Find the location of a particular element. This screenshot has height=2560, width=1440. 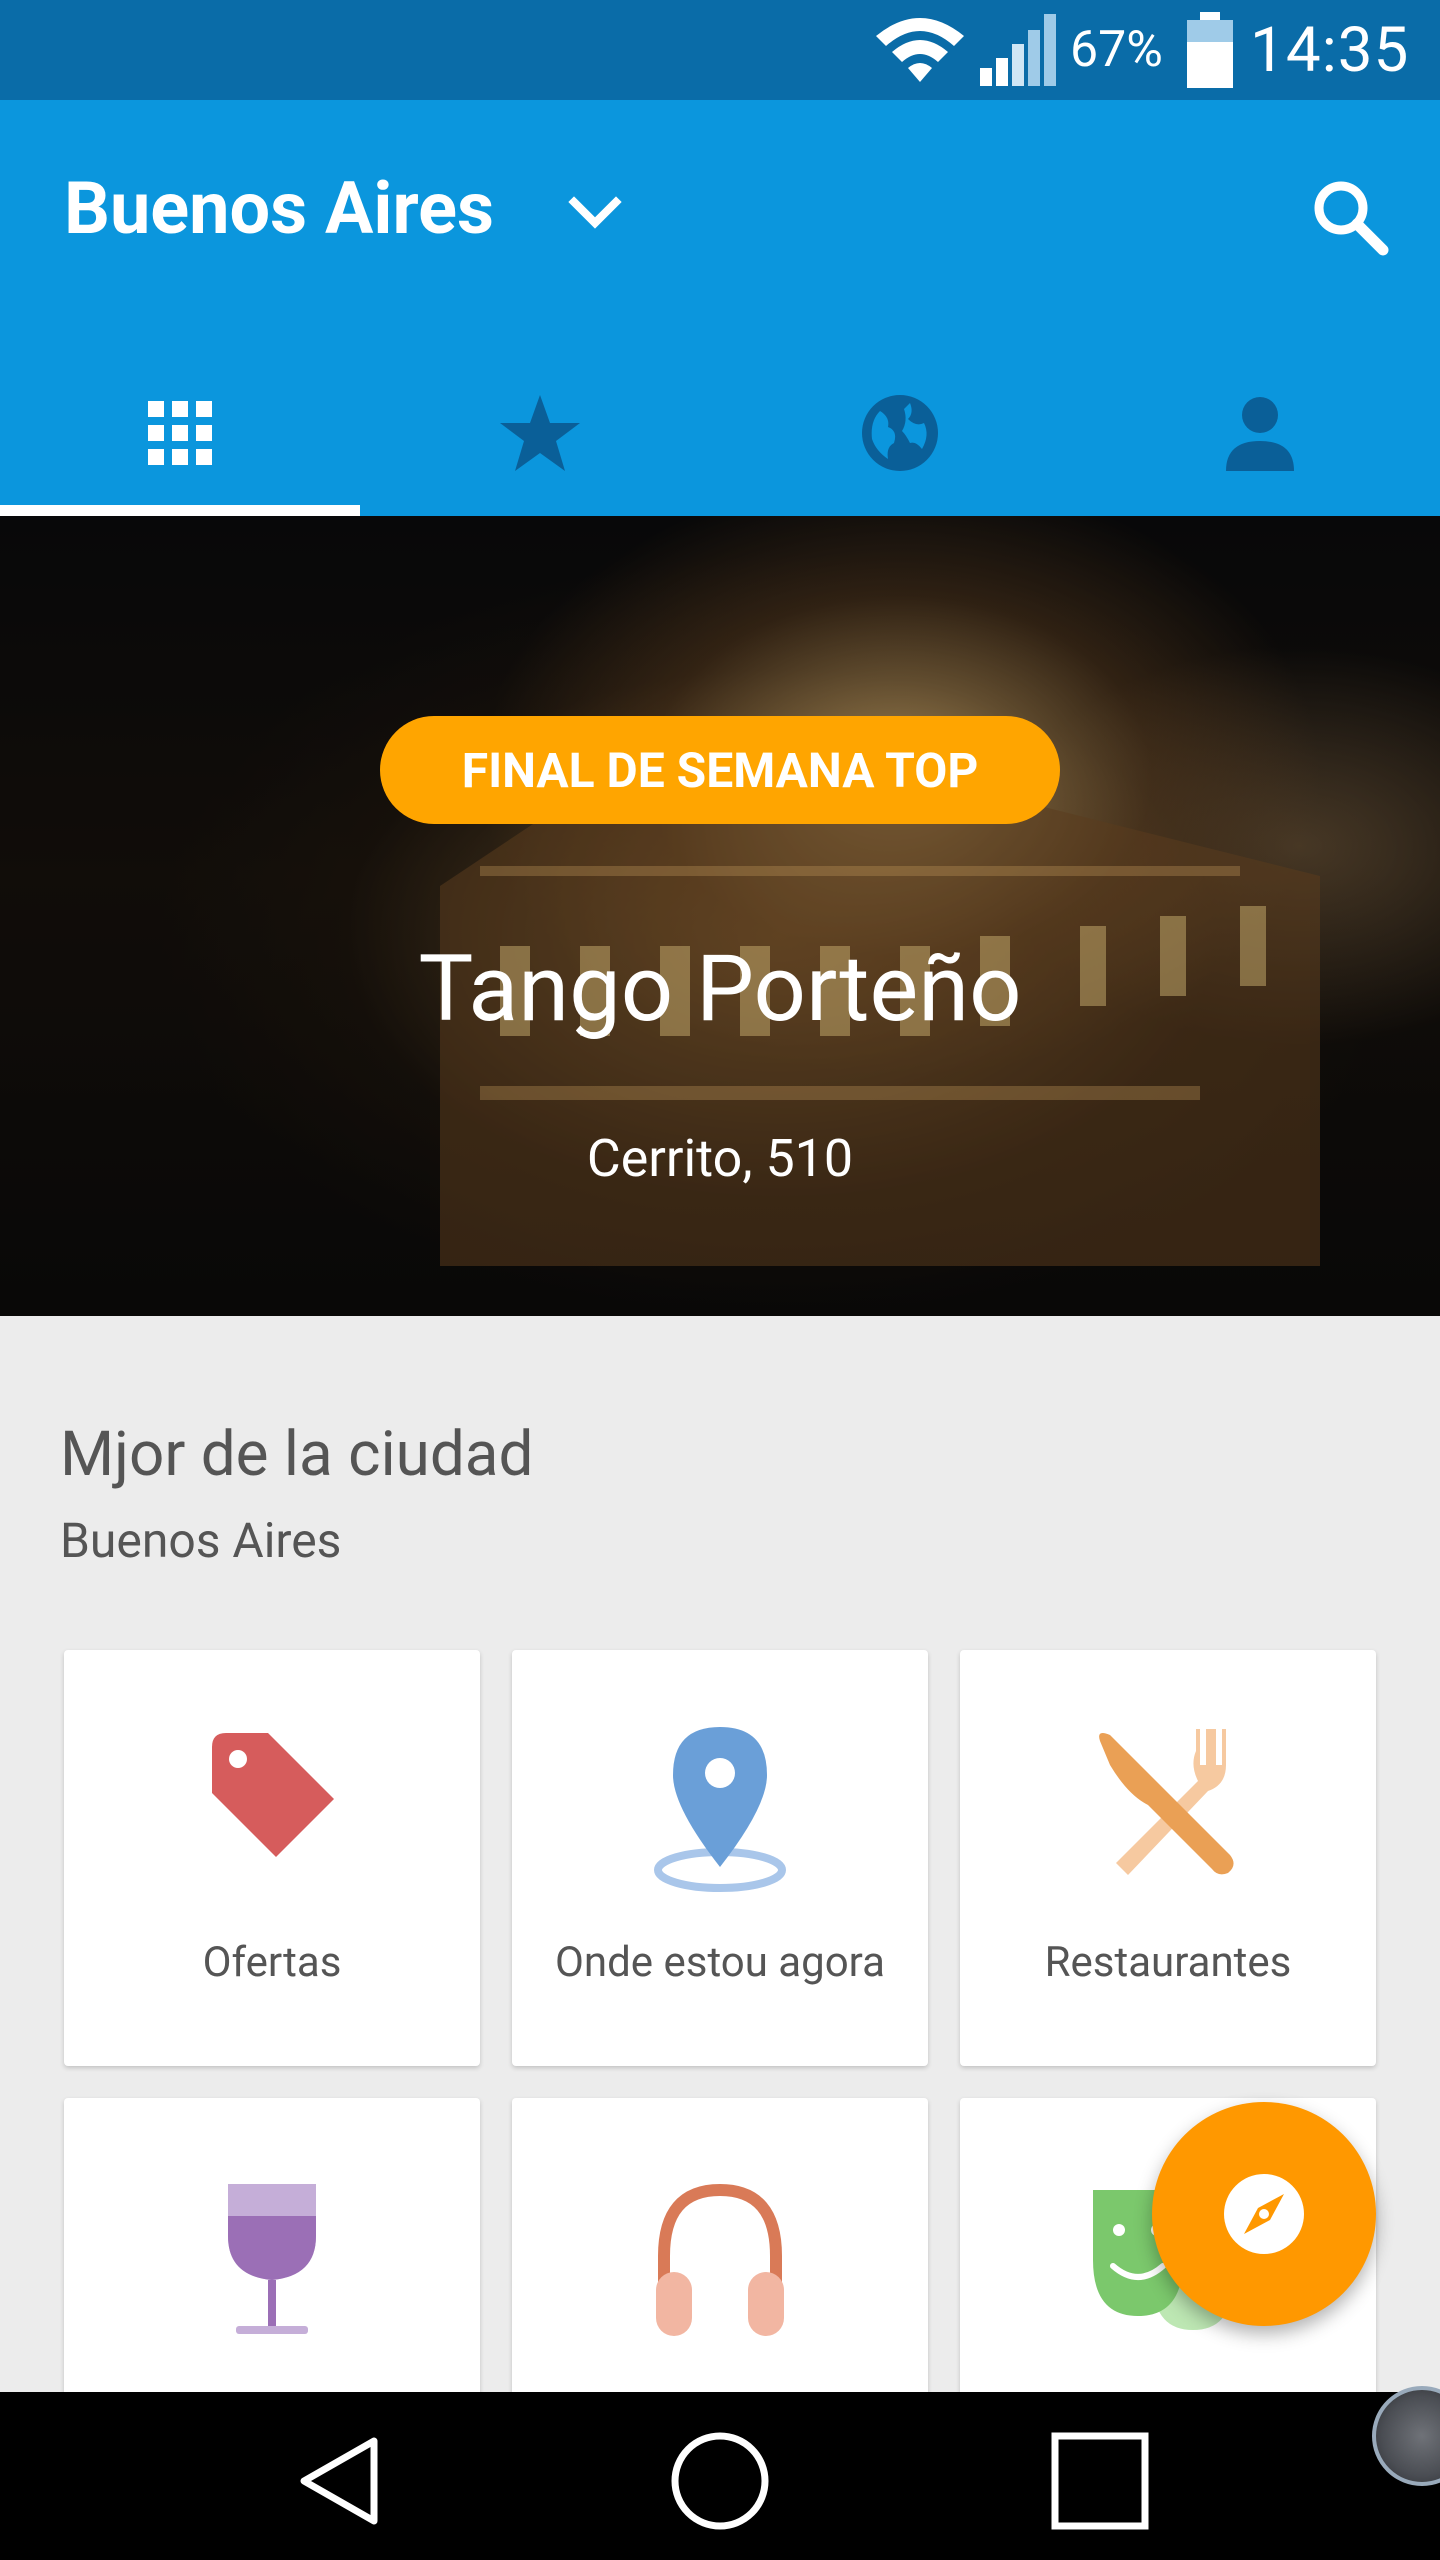

system-nav-bar is located at coordinates (720, 2476).